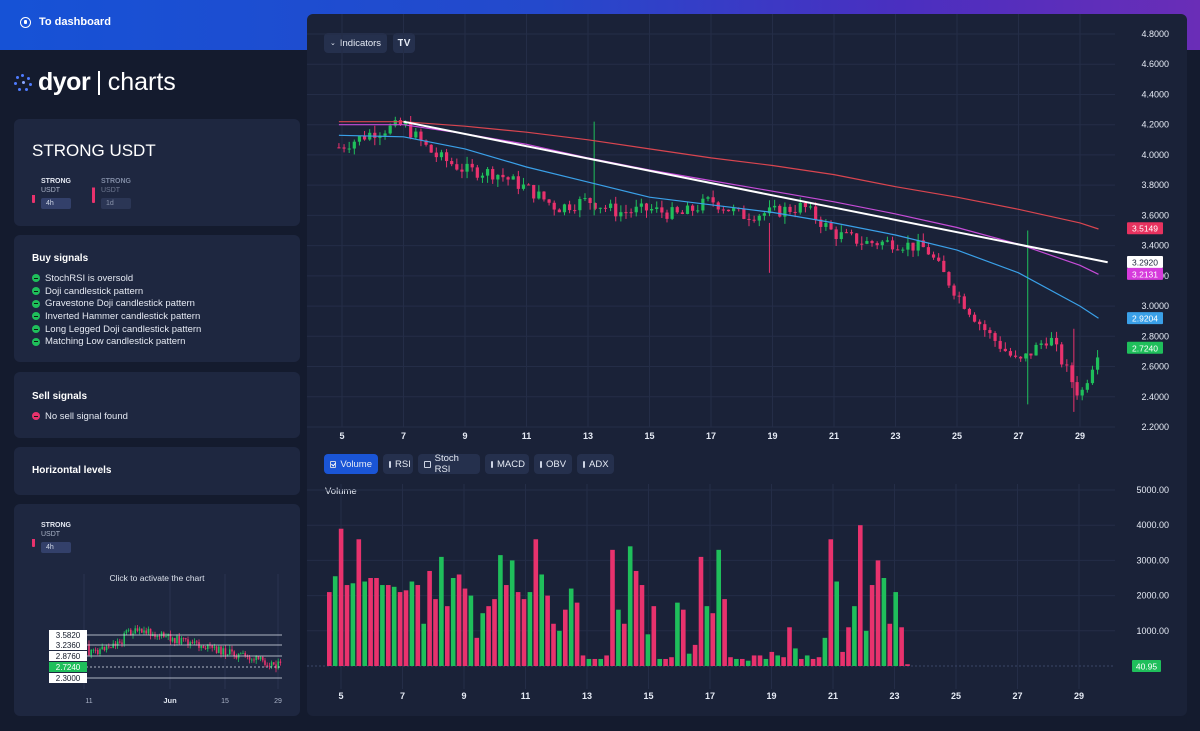  I want to click on info-icon, so click(25, 22).